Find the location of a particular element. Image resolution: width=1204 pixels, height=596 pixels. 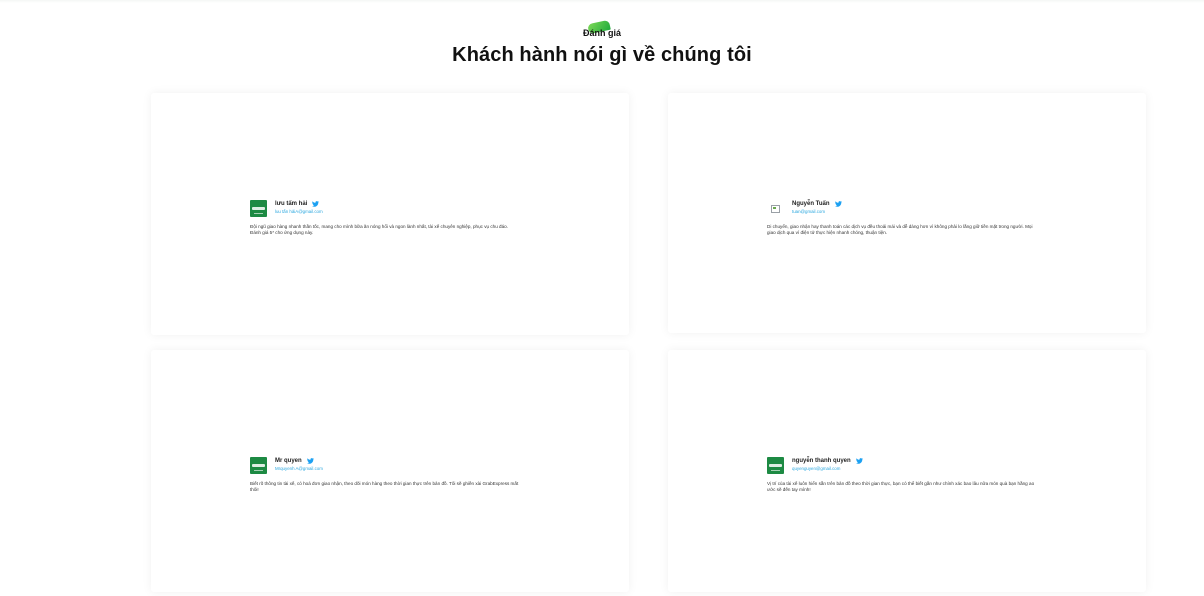

section-tag-label: Đánh giá is located at coordinates (601, 33).